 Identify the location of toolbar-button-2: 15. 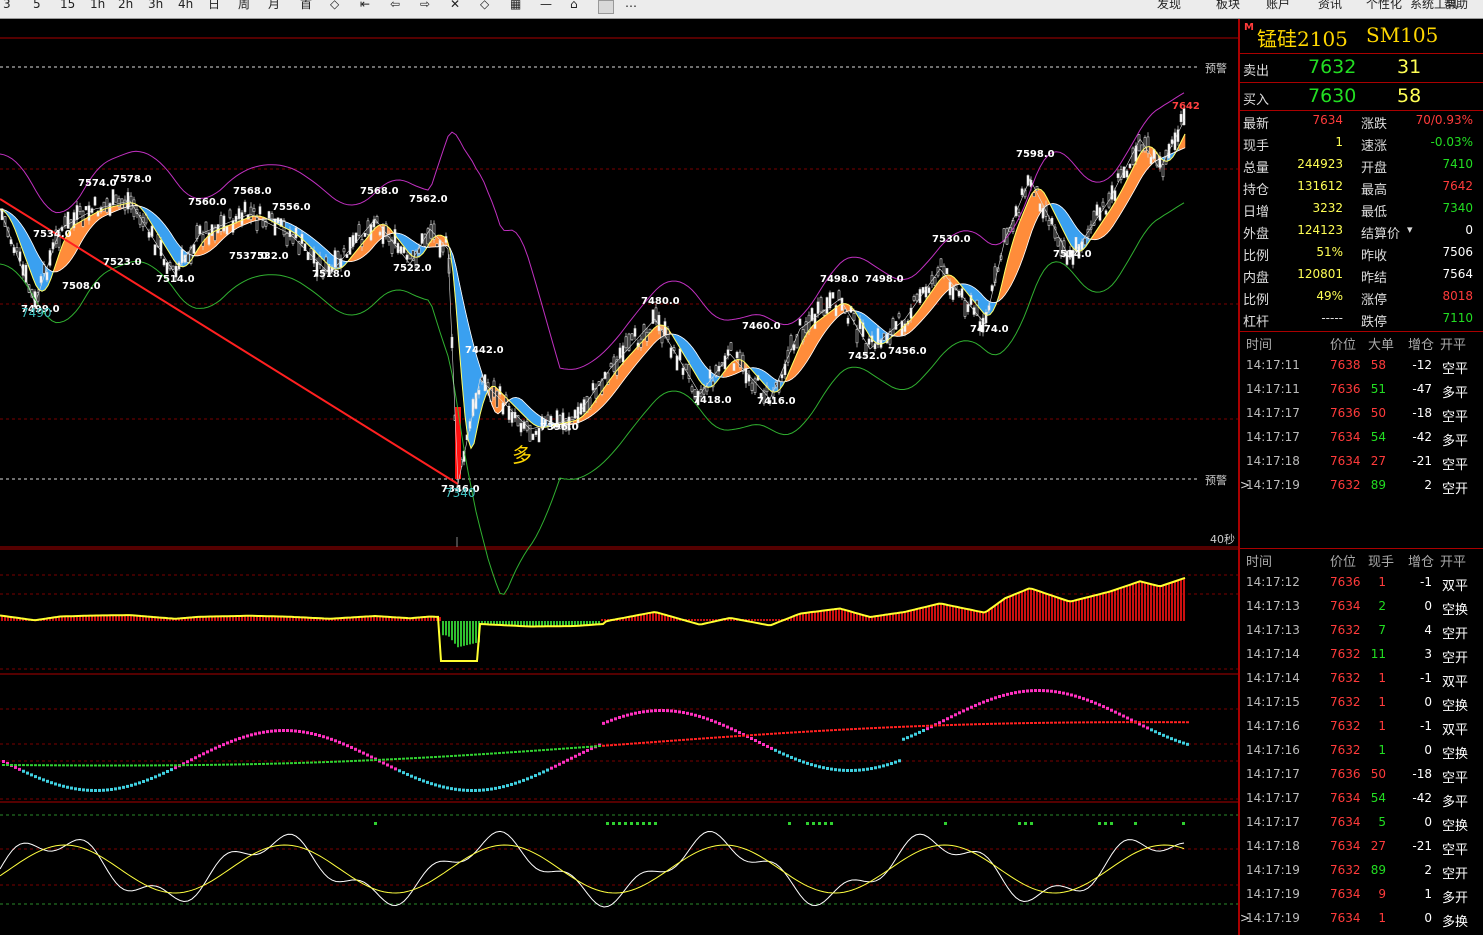
(67, 6).